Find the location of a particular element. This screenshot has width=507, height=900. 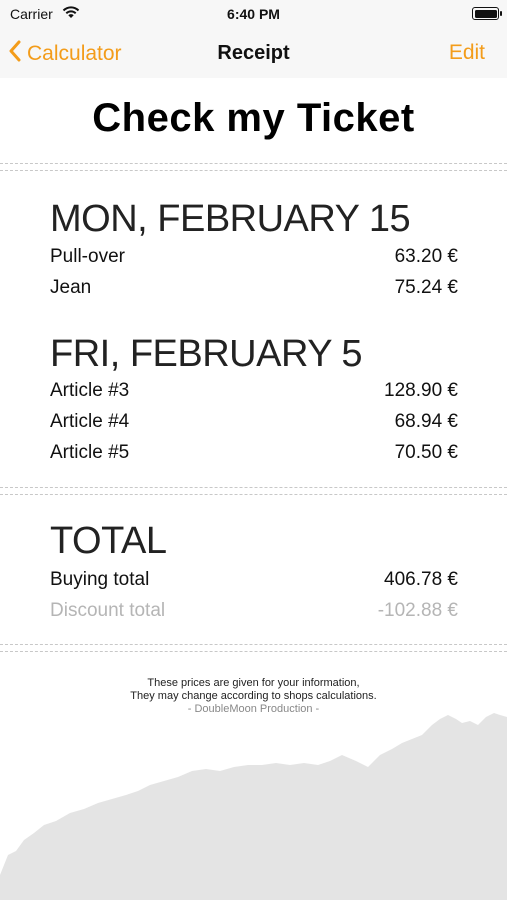

item-name: Article #5 is located at coordinates (90, 452).